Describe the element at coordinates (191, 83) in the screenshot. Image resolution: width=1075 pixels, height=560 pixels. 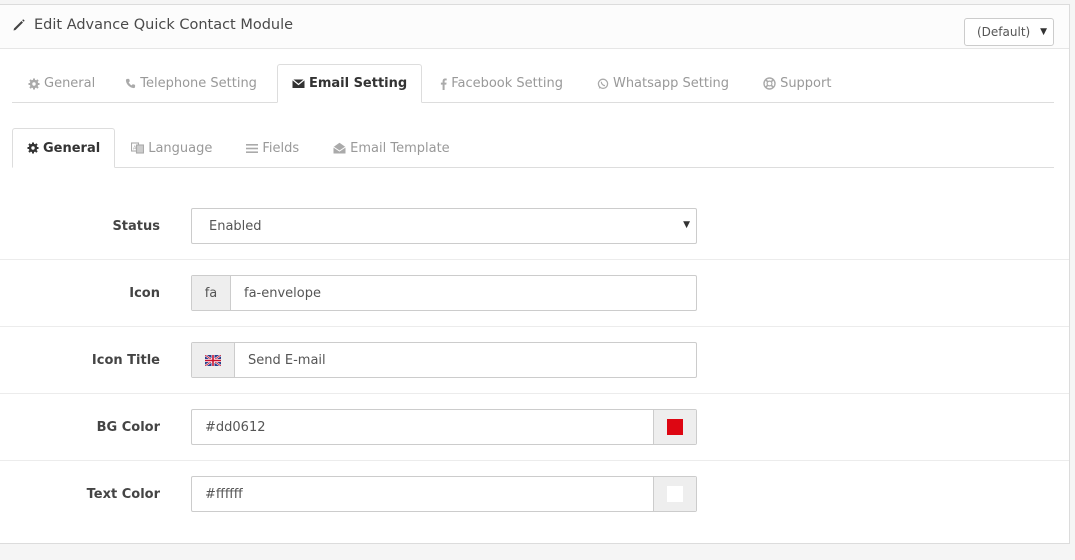
I see `tab-telephone-setting: Telephone Setting` at that location.